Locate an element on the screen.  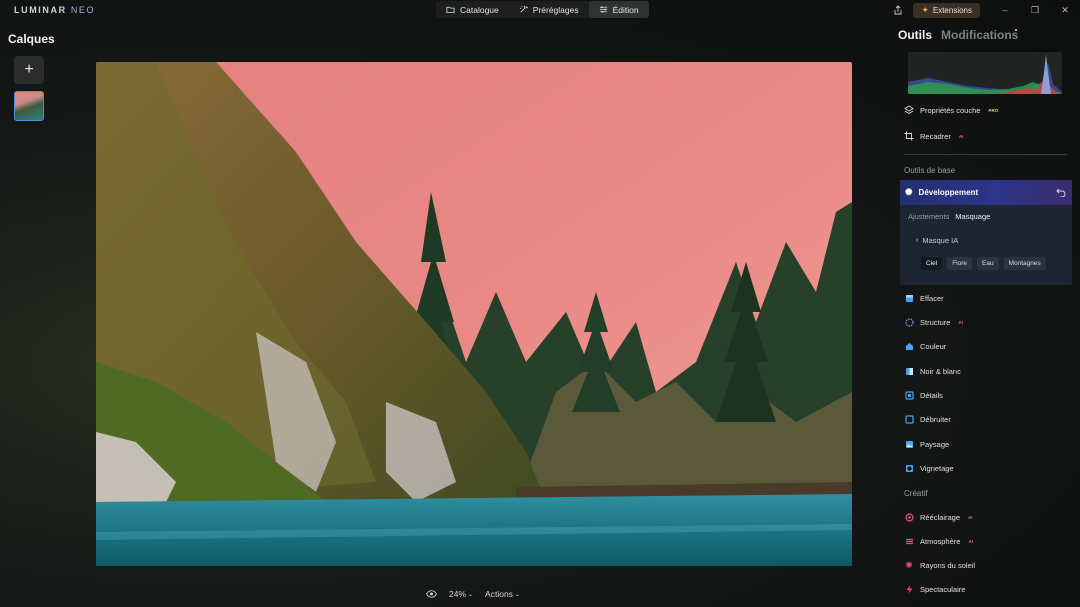
chip-sky: Ciel is located at coordinates (932, 263).